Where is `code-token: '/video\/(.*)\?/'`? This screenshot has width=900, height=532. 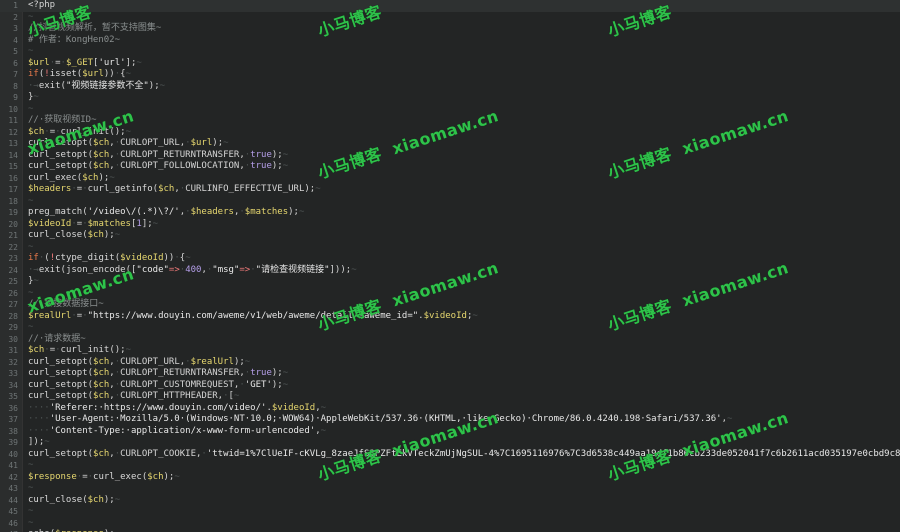
code-token: '/video\/(.*)\?/' is located at coordinates (133, 212).